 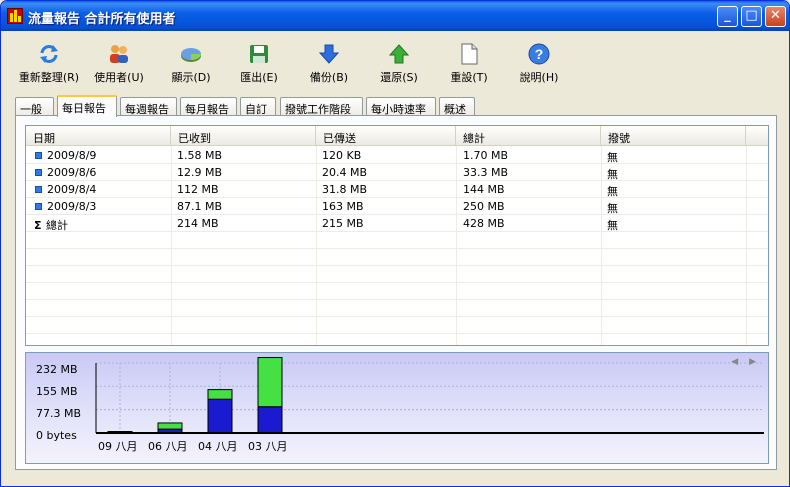 I want to click on table-header: 日期 已收到 已傳送 總計 撥號, so click(x=397, y=136).